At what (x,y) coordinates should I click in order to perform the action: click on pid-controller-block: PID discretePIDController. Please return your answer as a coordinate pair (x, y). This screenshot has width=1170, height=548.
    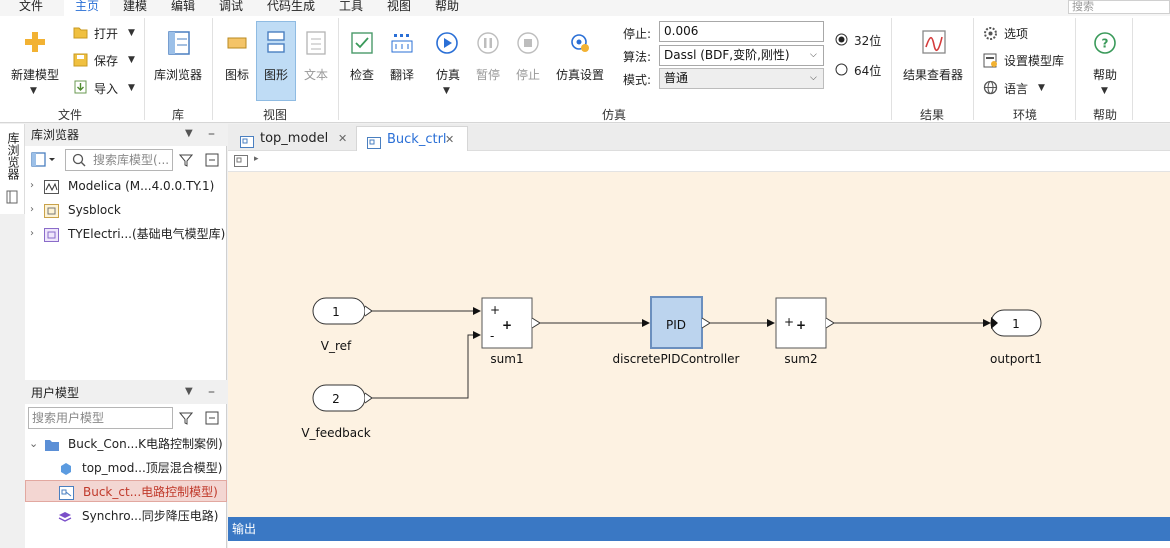
    Looking at the image, I should click on (676, 331).